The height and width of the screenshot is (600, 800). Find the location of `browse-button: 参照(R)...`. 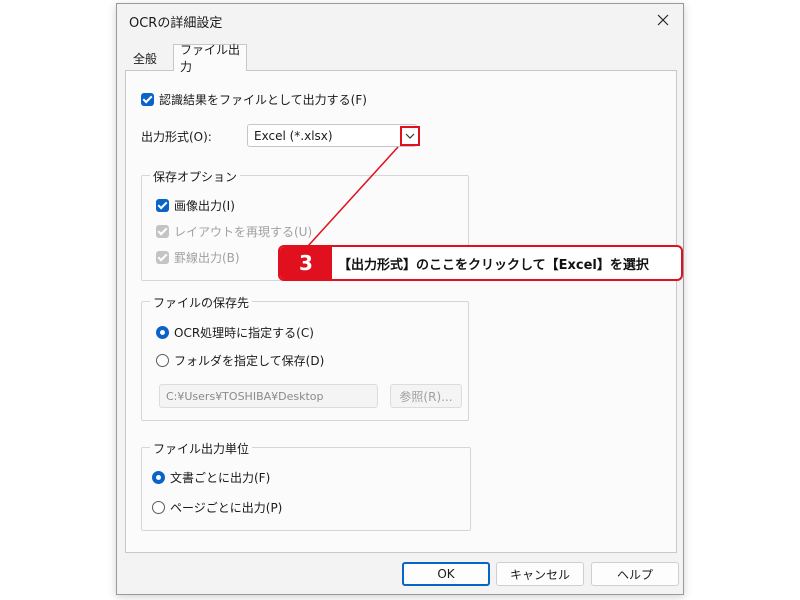

browse-button: 参照(R)... is located at coordinates (426, 396).